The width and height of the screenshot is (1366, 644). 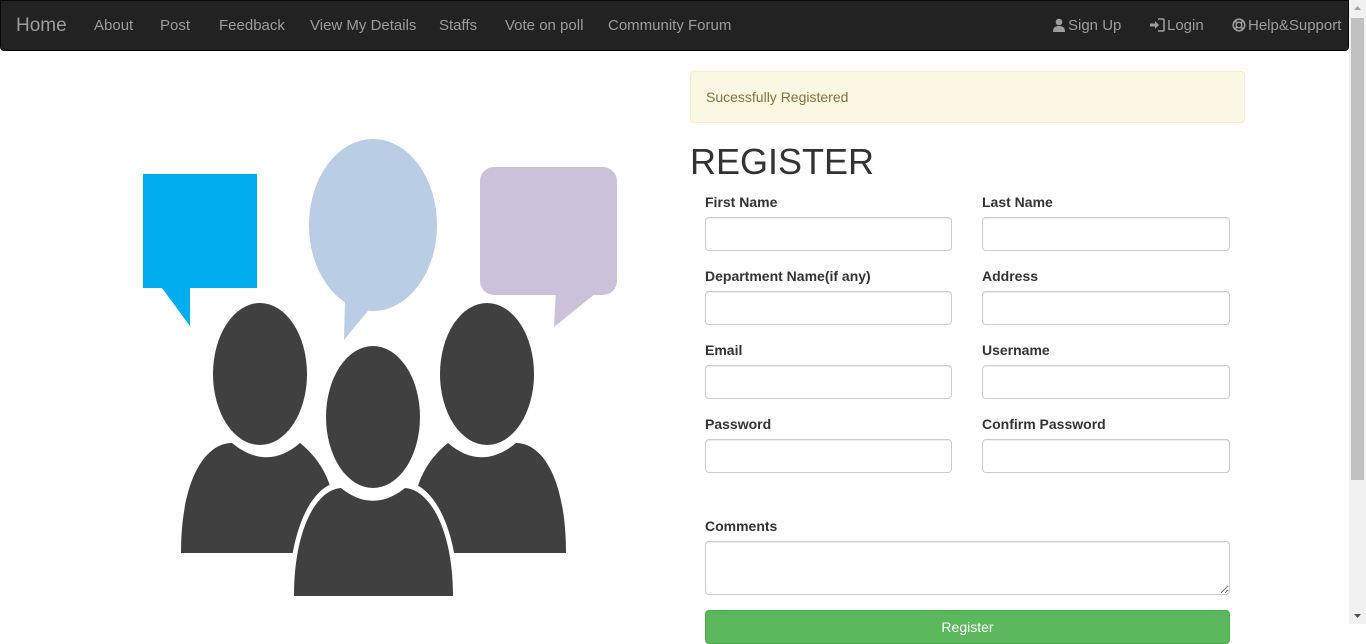 I want to click on department-input, so click(x=828, y=308).